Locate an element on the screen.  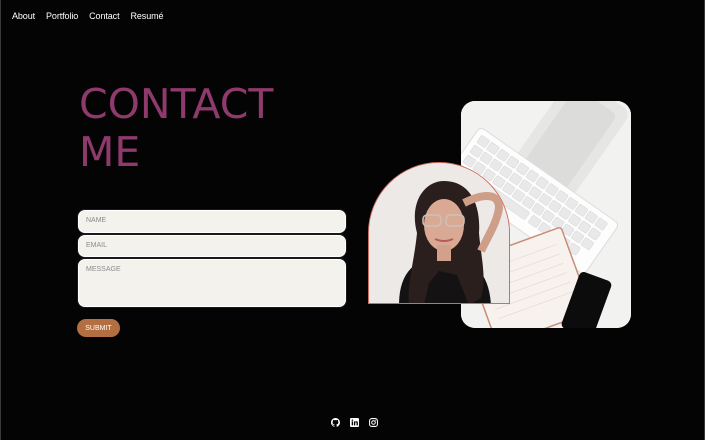
social-links is located at coordinates (354, 420).